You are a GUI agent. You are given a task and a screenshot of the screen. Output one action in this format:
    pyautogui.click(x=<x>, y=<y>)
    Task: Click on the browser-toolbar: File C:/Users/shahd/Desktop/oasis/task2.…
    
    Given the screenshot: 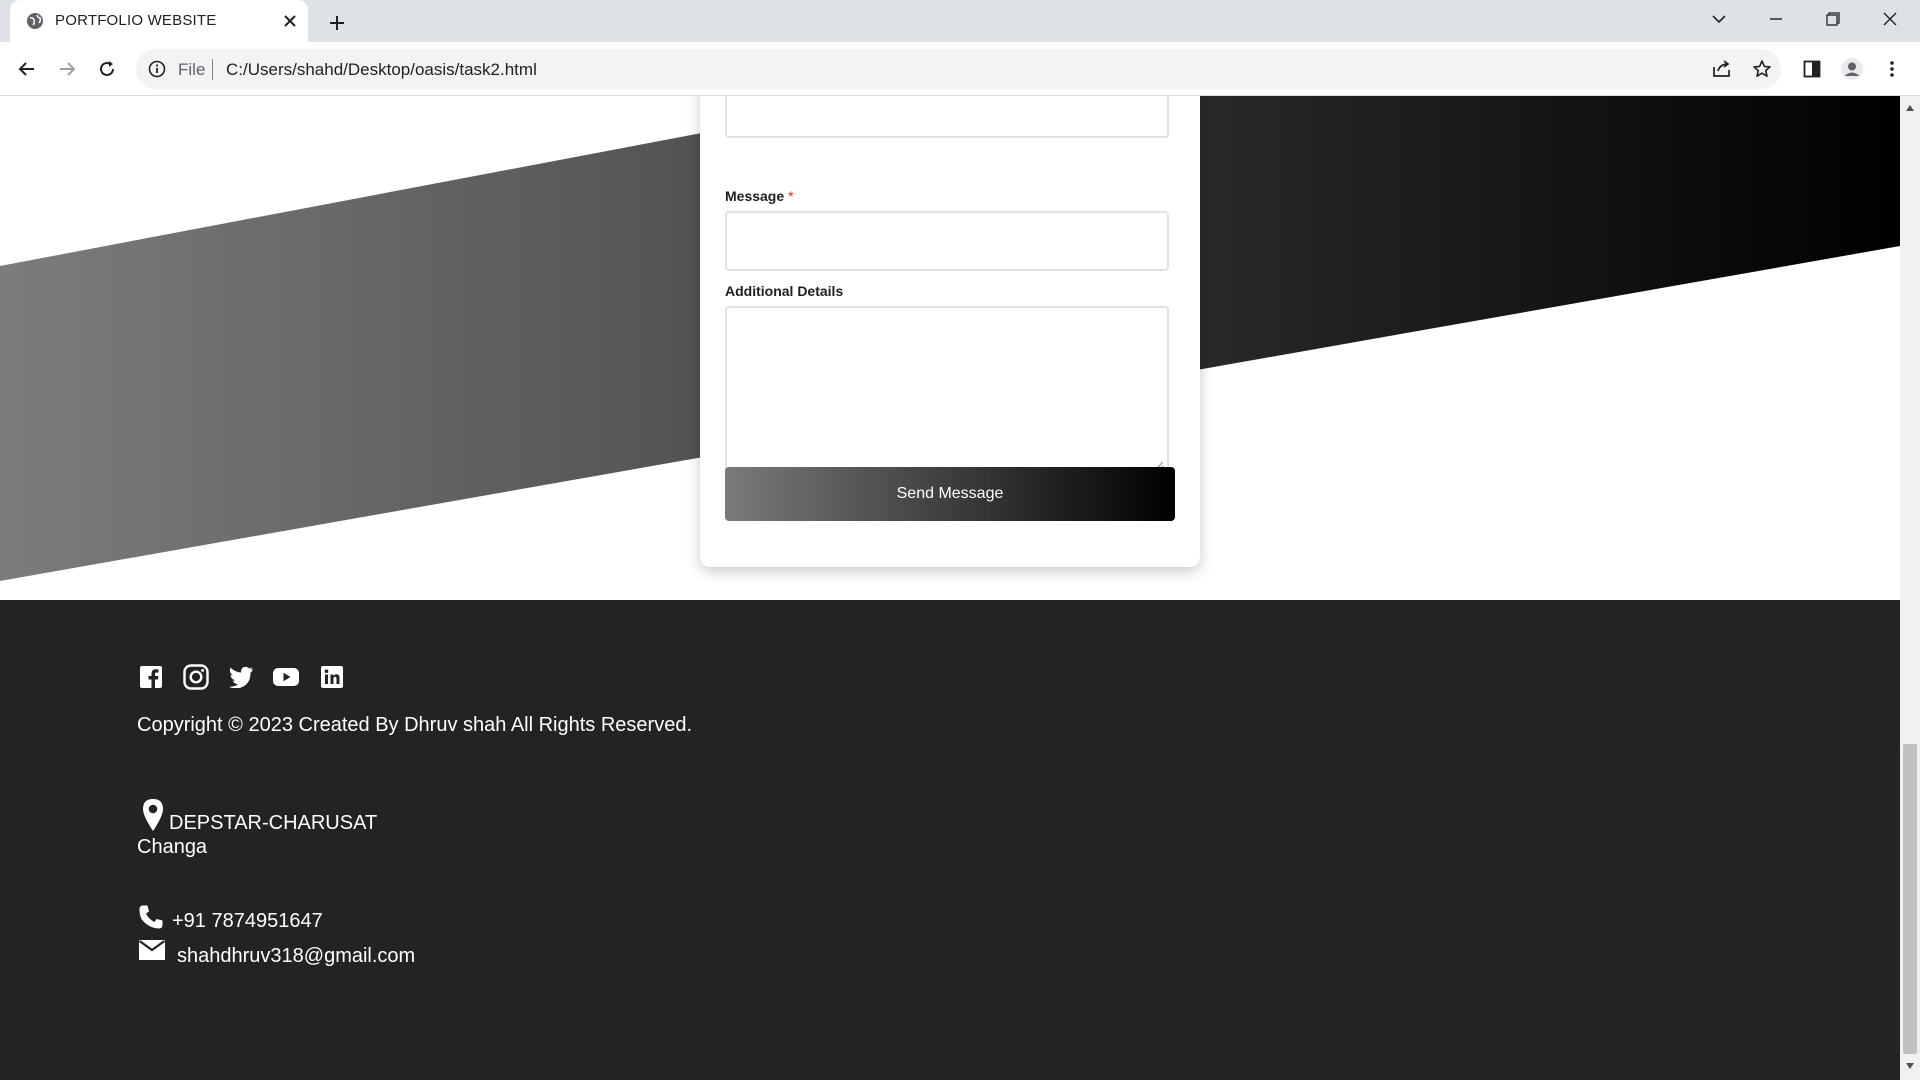 What is the action you would take?
    pyautogui.click(x=960, y=69)
    